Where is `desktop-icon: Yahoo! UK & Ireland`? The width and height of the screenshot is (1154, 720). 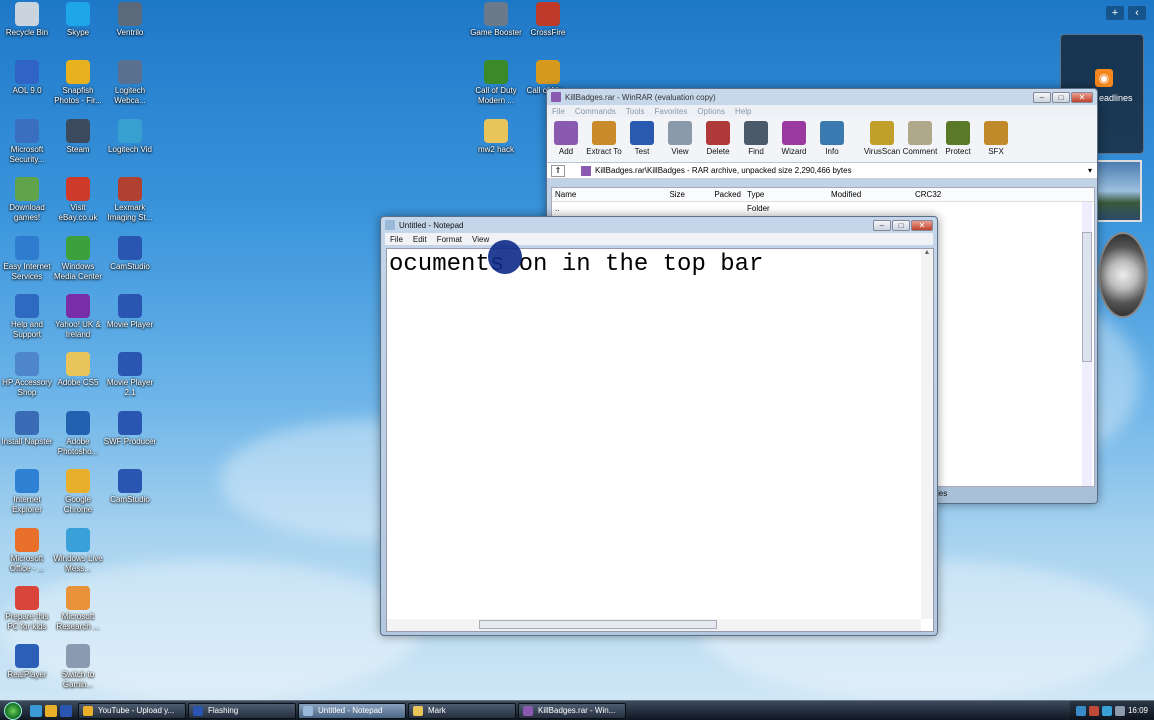 desktop-icon: Yahoo! UK & Ireland is located at coordinates (78, 317).